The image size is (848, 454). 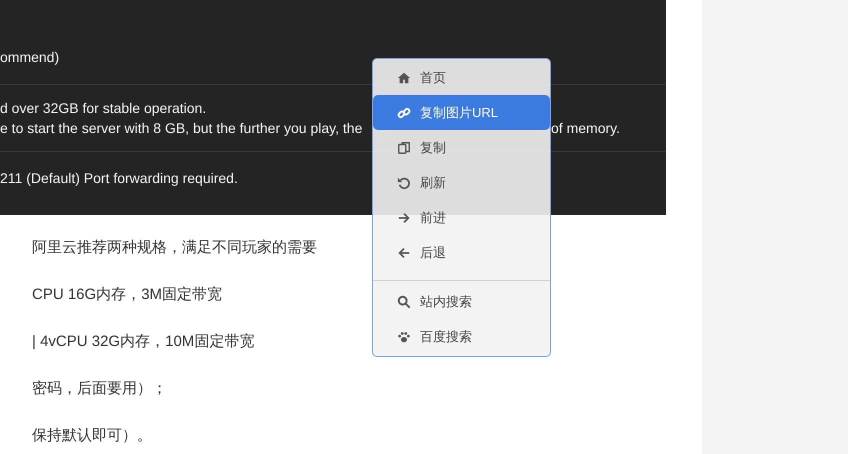 What do you see at coordinates (404, 147) in the screenshot?
I see `copy-icon` at bounding box center [404, 147].